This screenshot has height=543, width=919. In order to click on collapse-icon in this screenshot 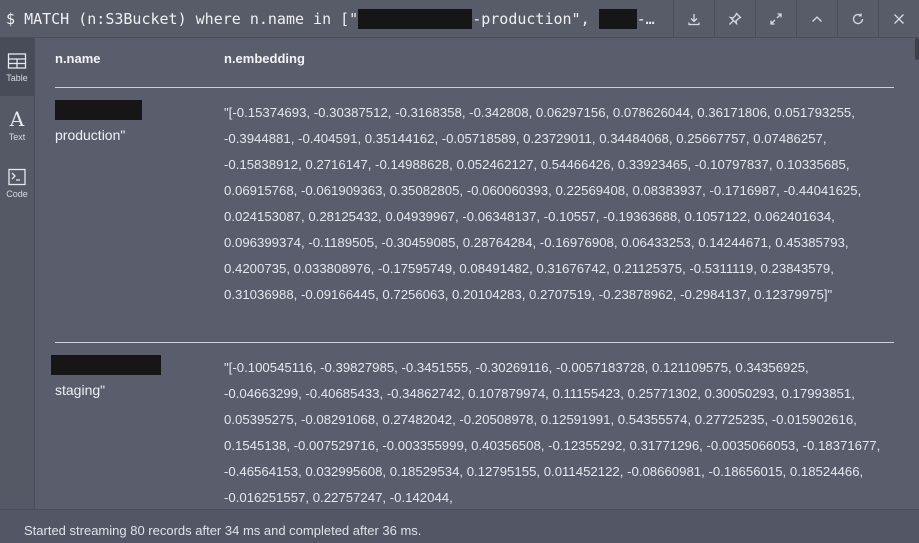, I will do `click(817, 19)`.